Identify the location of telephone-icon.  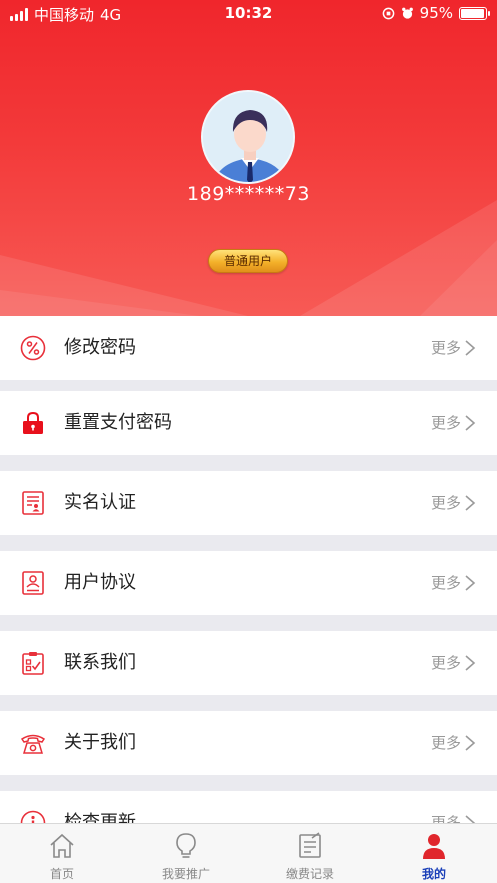
(33, 744).